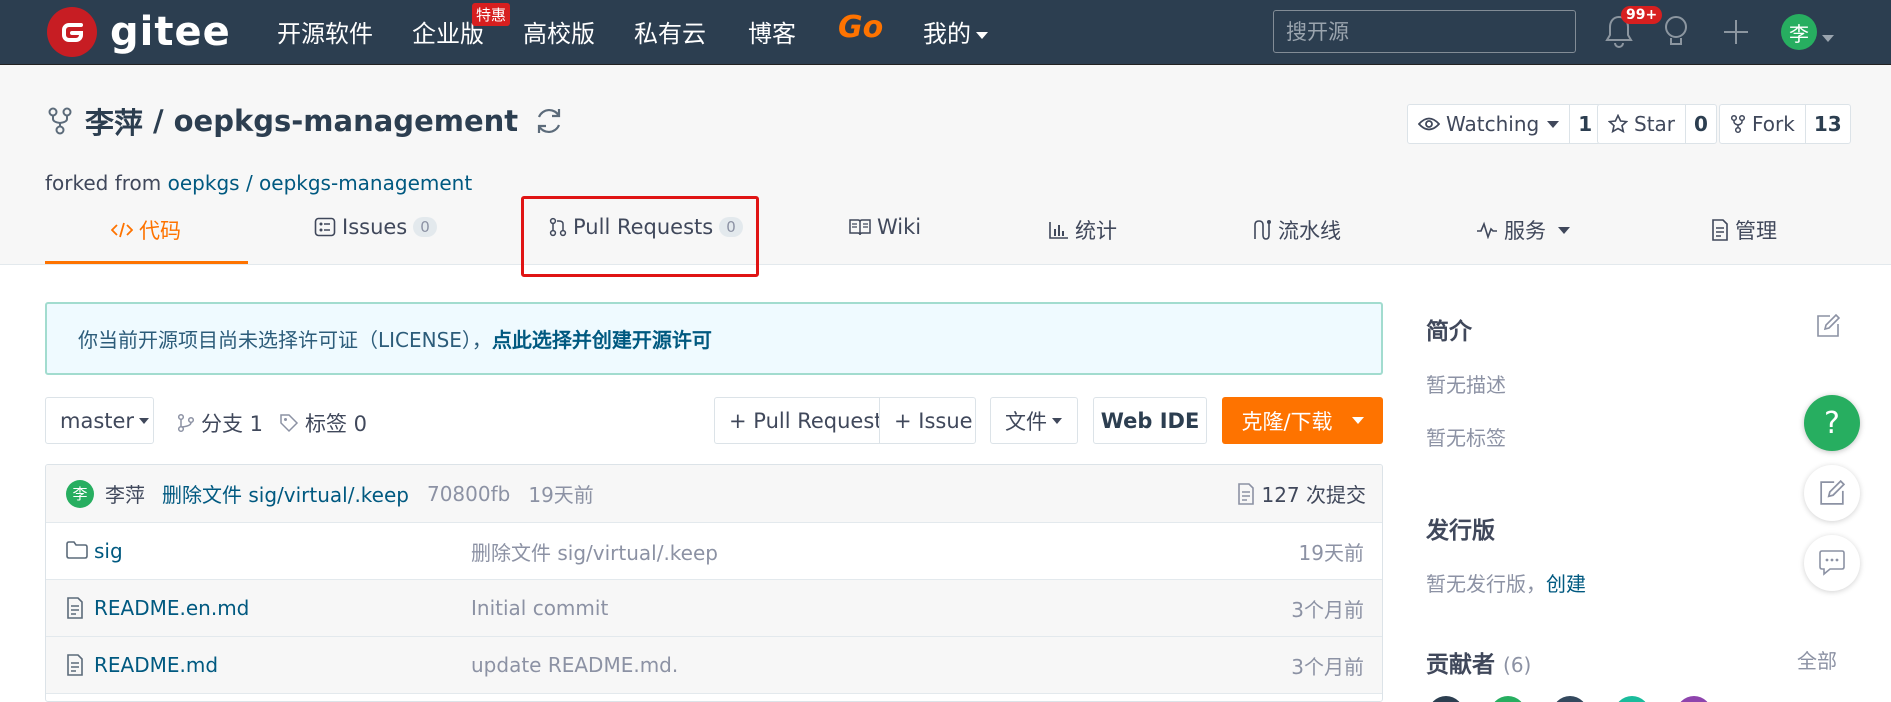 The height and width of the screenshot is (702, 1891). Describe the element at coordinates (1828, 124) in the screenshot. I see `fork-count: 13` at that location.